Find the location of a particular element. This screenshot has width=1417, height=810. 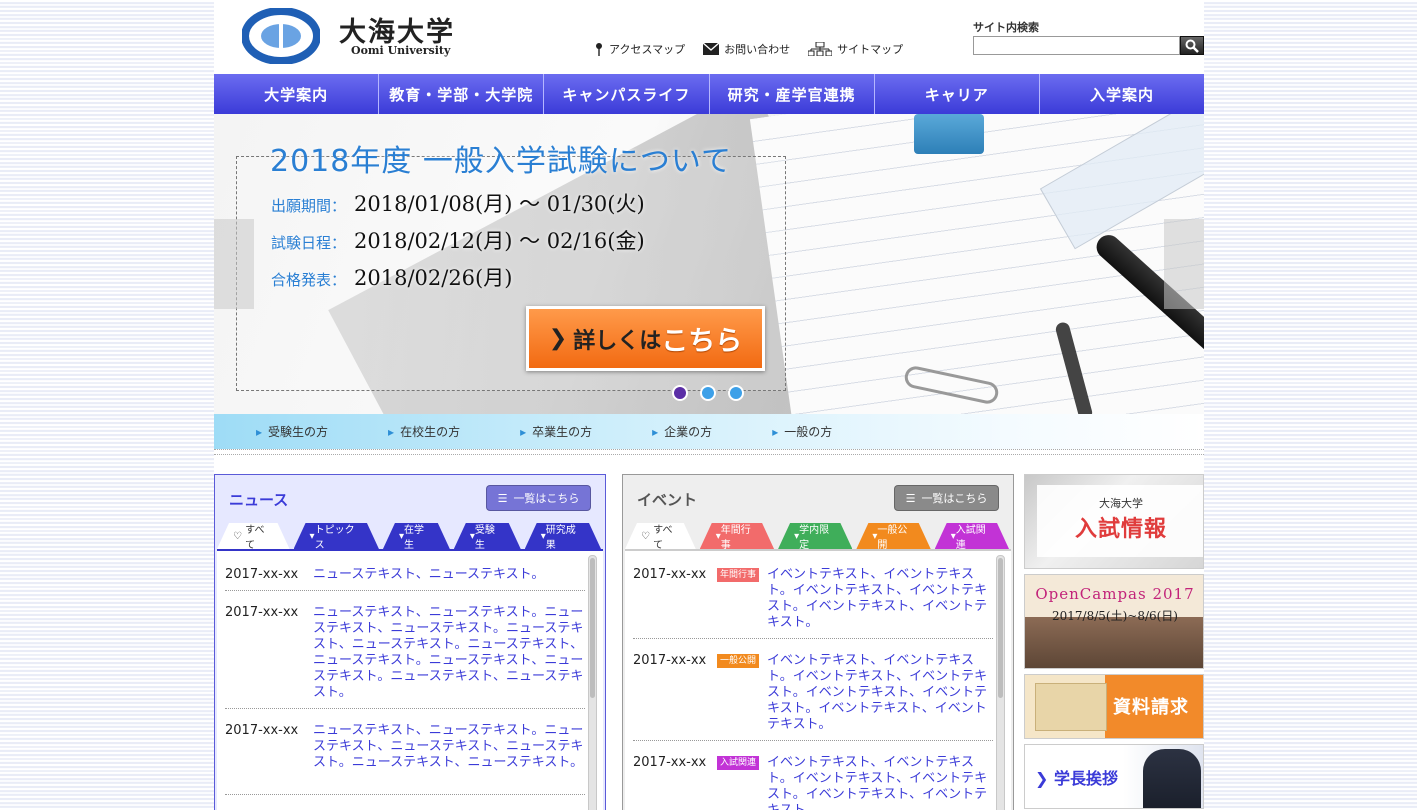

university-name-english: Oomi University is located at coordinates (401, 50).